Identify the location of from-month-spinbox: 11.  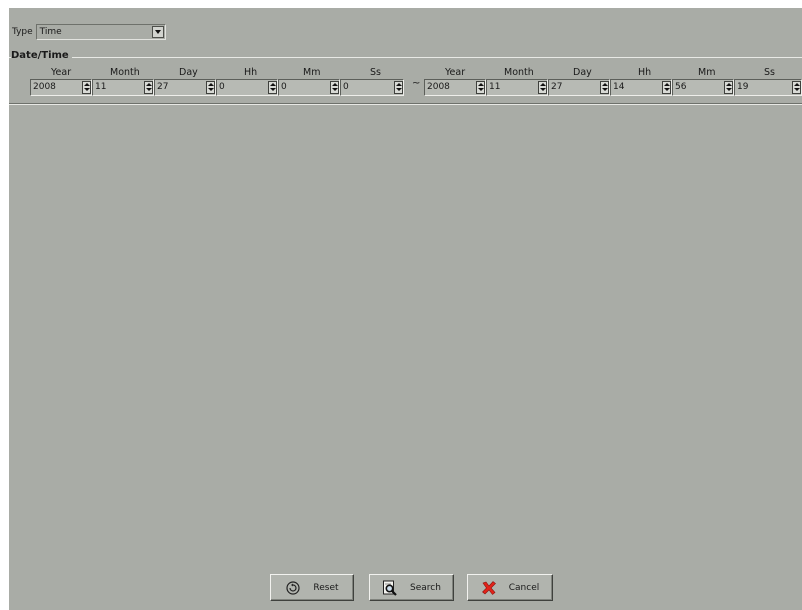
(123, 87).